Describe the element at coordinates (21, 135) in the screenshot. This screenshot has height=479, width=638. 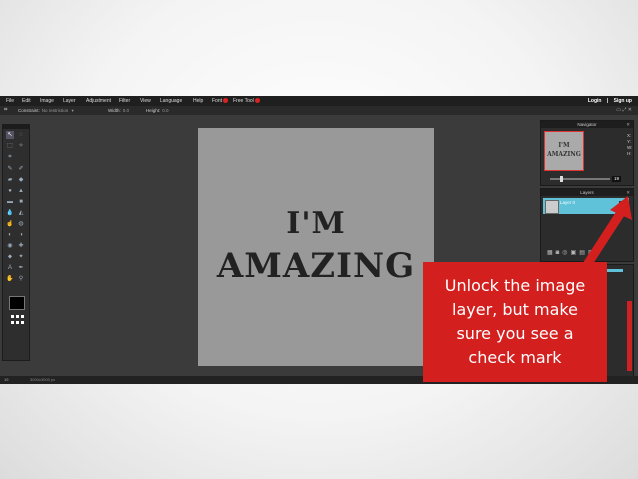
I see `lasso-tool-icon: ◌` at that location.